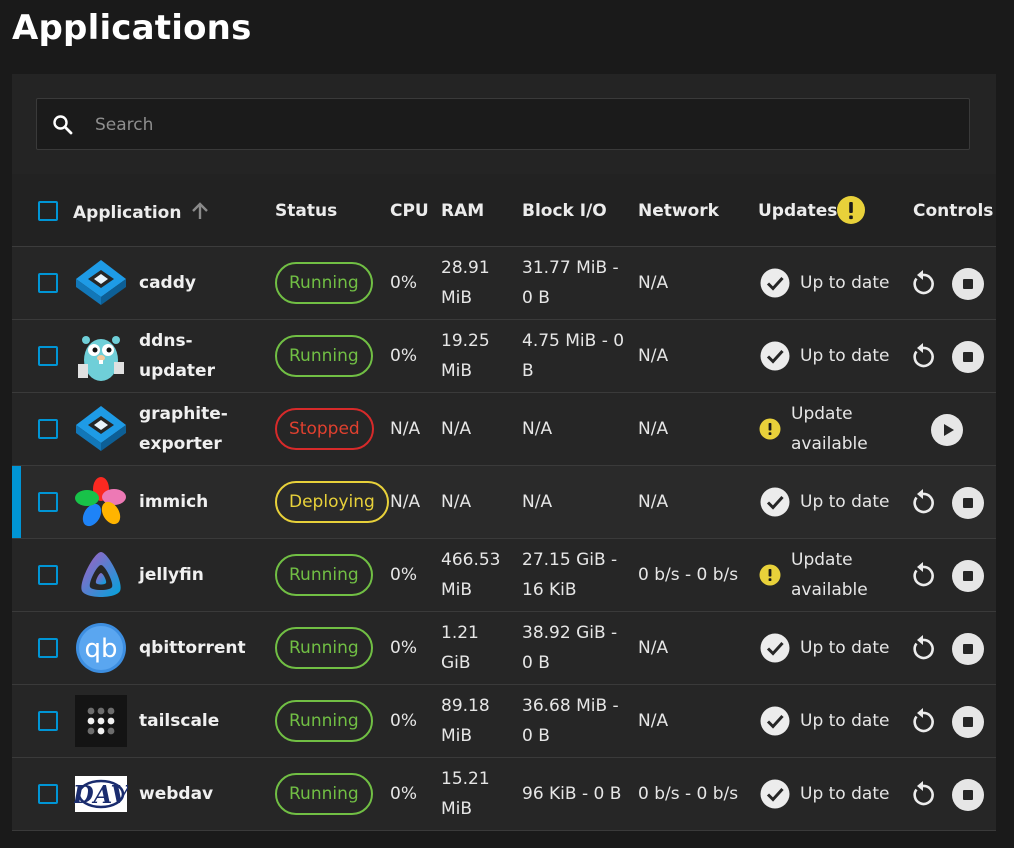  What do you see at coordinates (189, 502) in the screenshot?
I see `app-name: immich` at bounding box center [189, 502].